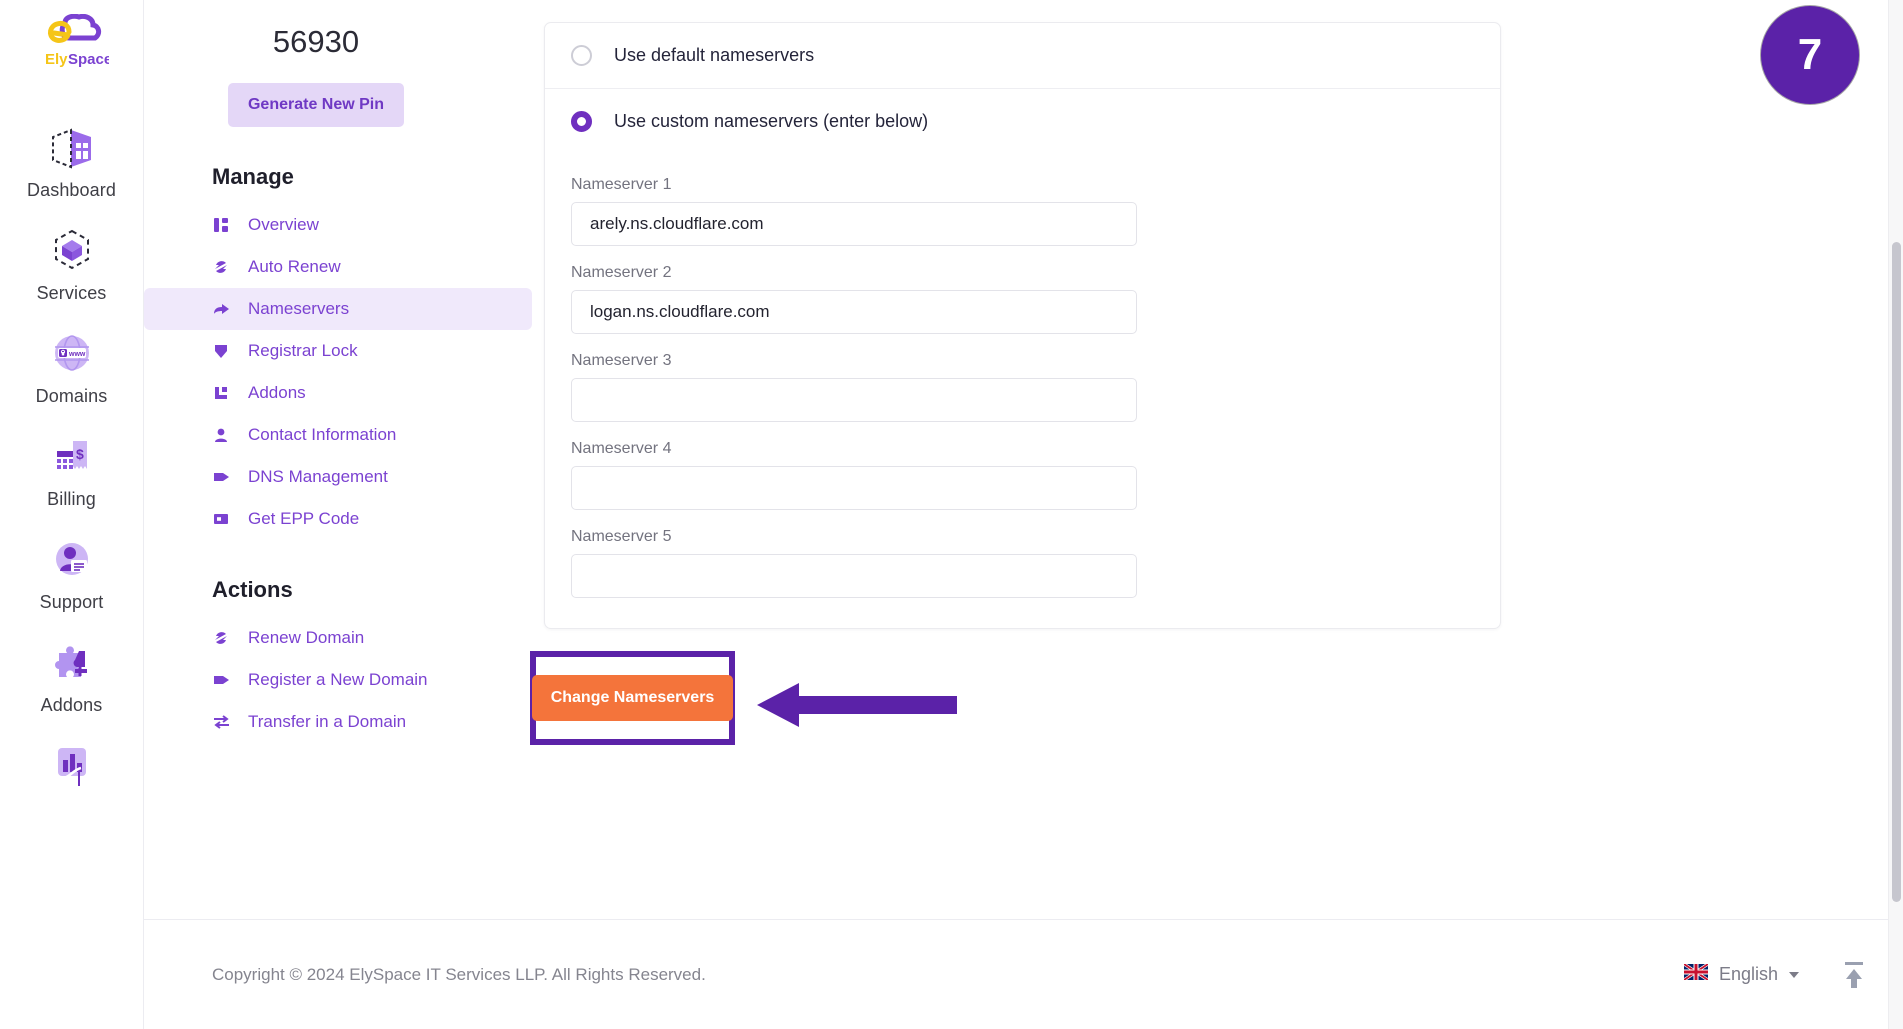 The height and width of the screenshot is (1029, 1903). What do you see at coordinates (854, 576) in the screenshot?
I see `nameserver-5-input` at bounding box center [854, 576].